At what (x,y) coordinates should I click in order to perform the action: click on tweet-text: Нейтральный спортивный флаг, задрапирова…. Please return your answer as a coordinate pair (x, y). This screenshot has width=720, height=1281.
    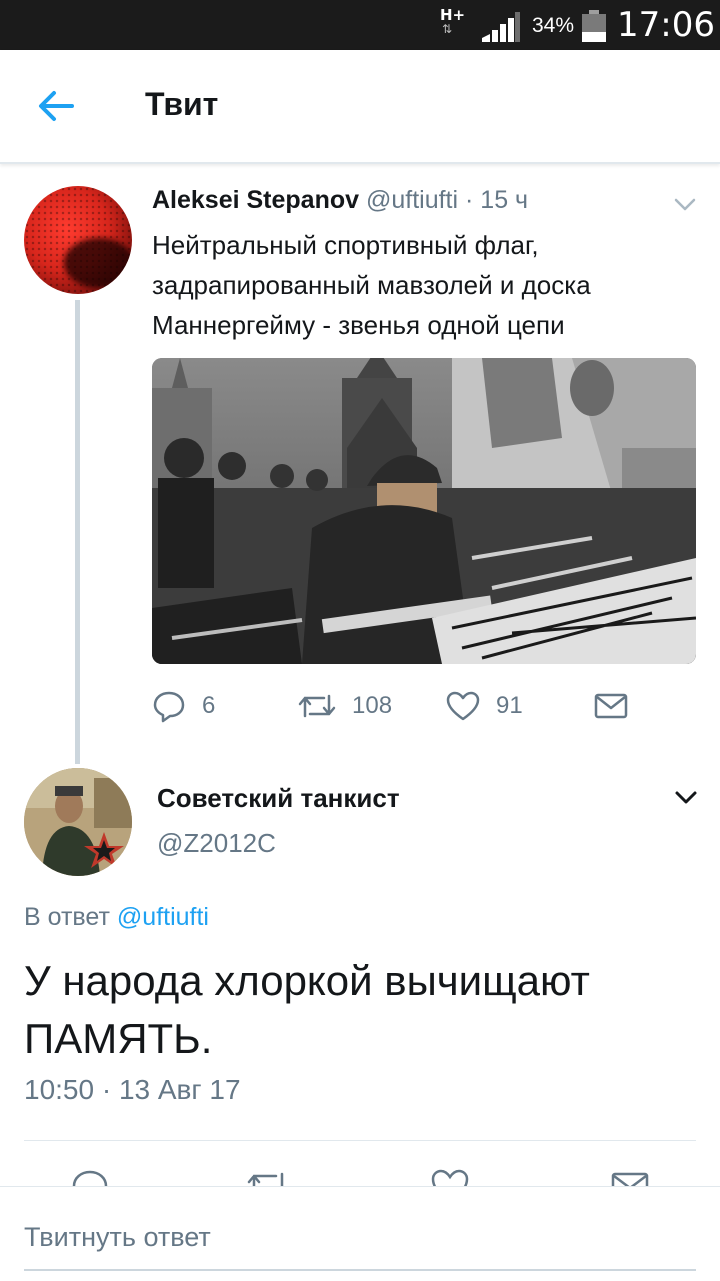
    Looking at the image, I should click on (371, 285).